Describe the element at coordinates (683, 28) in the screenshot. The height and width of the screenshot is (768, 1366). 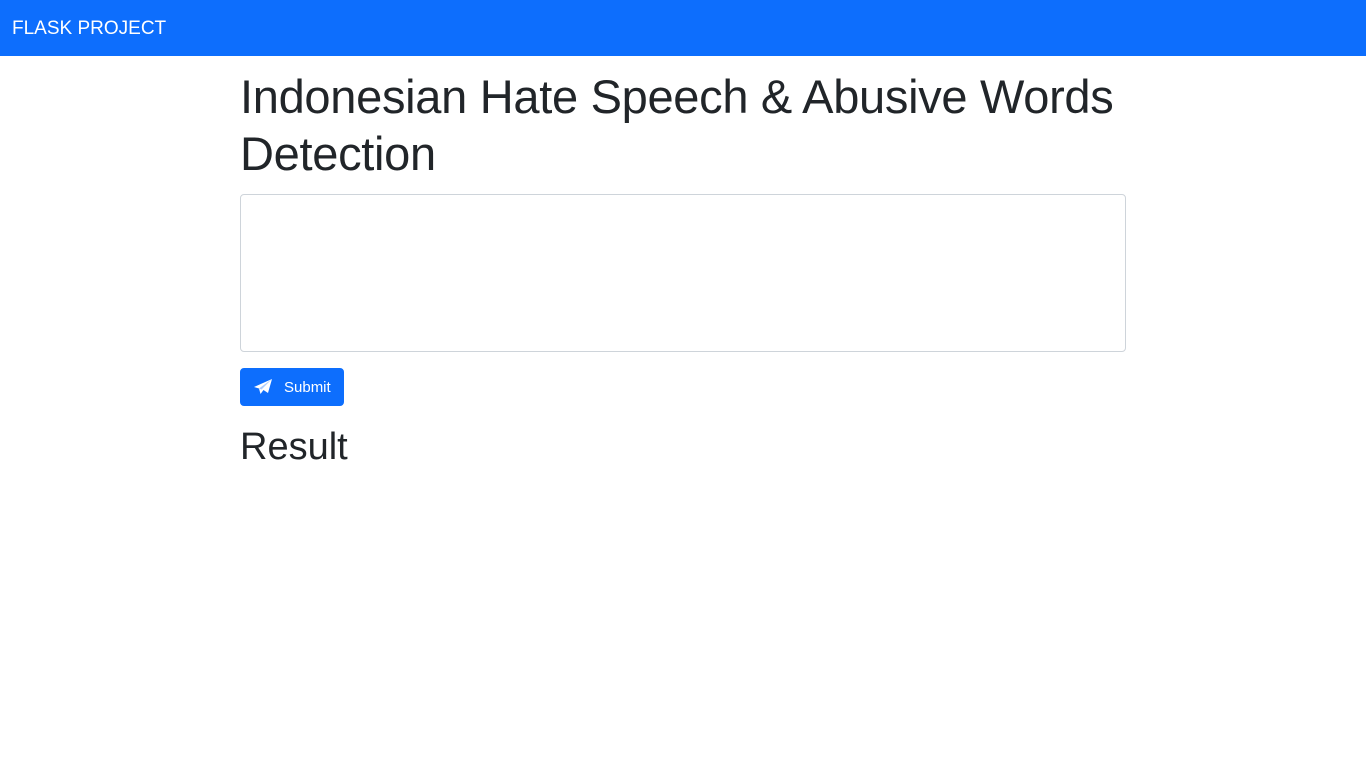
I see `top-navbar: FLASK PROJECT` at that location.